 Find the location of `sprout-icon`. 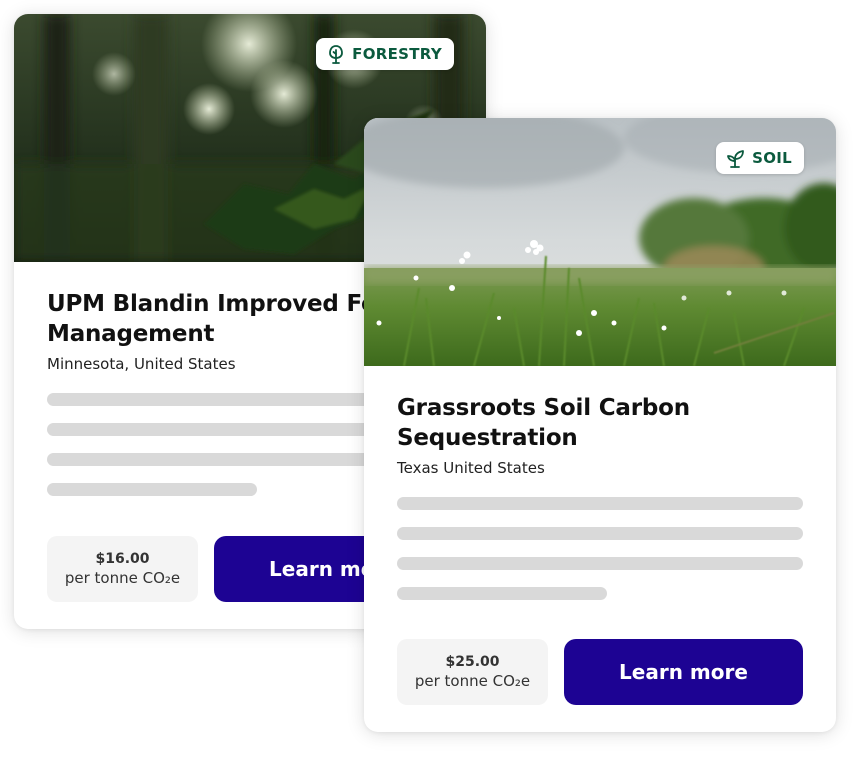

sprout-icon is located at coordinates (736, 158).